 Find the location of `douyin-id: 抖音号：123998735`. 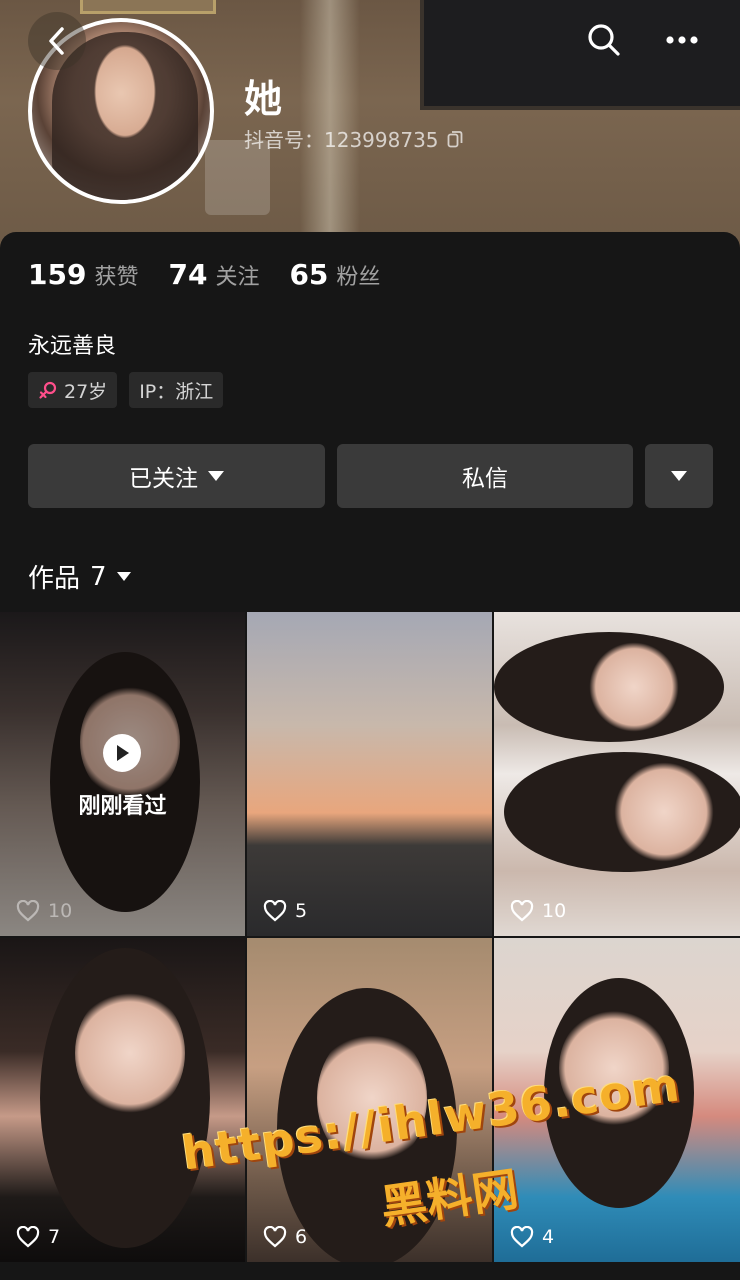

douyin-id: 抖音号：123998735 is located at coordinates (353, 138).